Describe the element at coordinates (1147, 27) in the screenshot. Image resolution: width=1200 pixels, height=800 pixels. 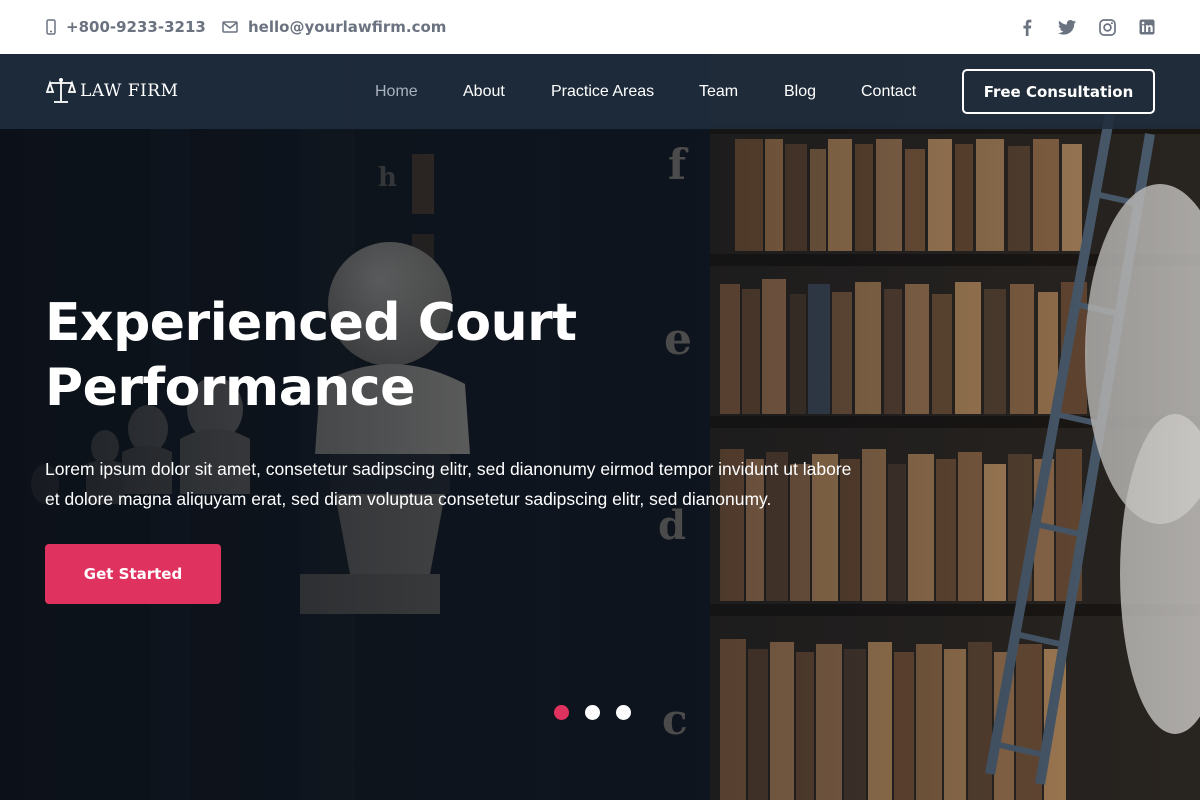
I see `linkedin-icon` at that location.